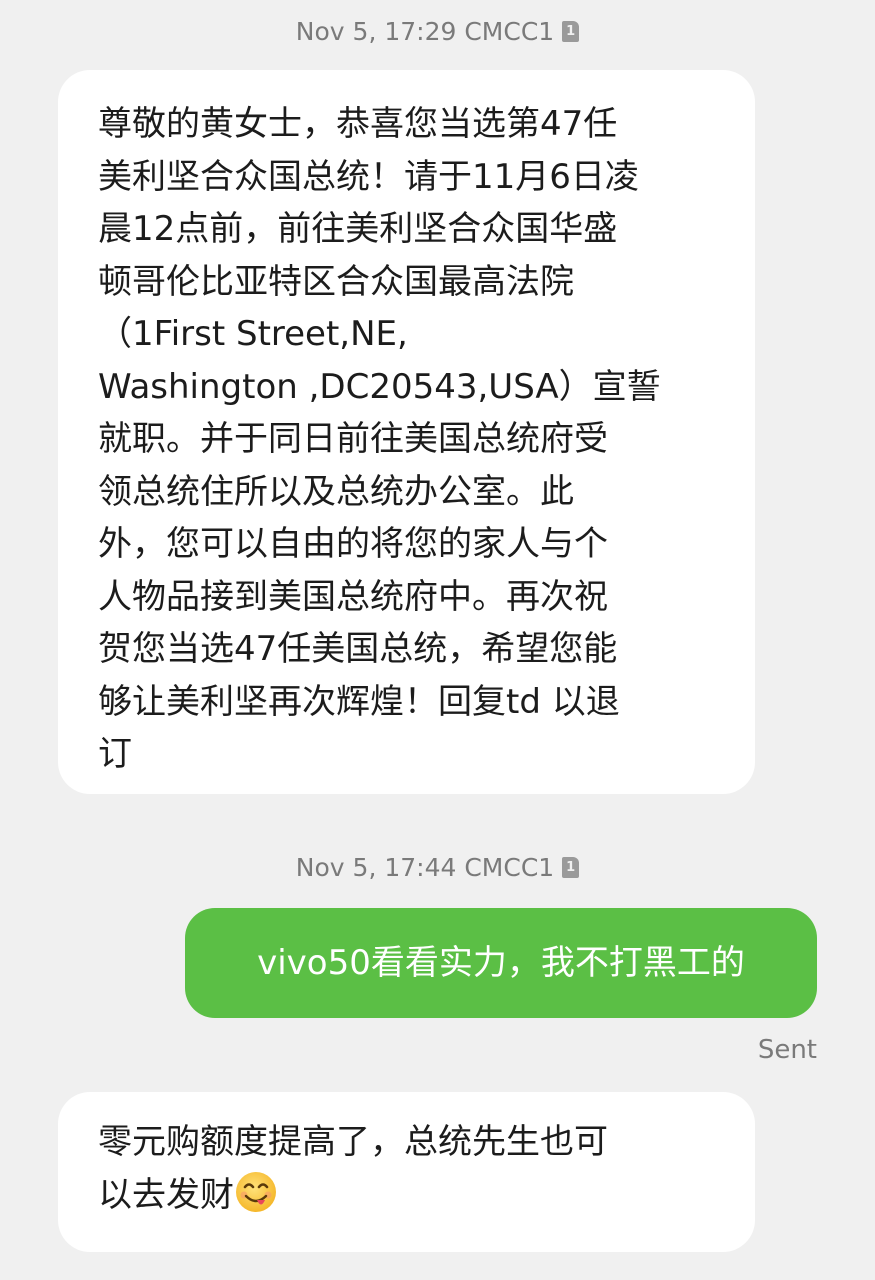 The image size is (875, 1280). What do you see at coordinates (376, 867) in the screenshot?
I see `timestamp-text: Nov 5, 17:44` at bounding box center [376, 867].